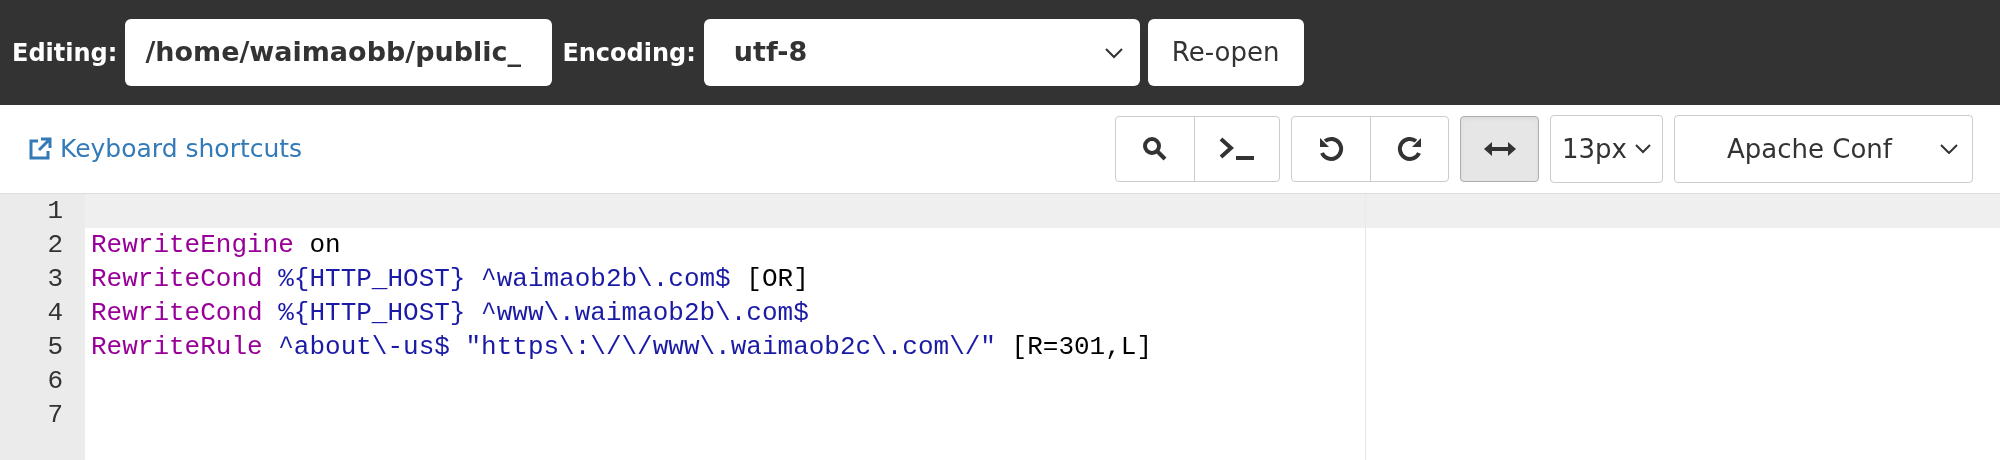  Describe the element at coordinates (921, 52) in the screenshot. I see `encoding-select: utf-8` at that location.